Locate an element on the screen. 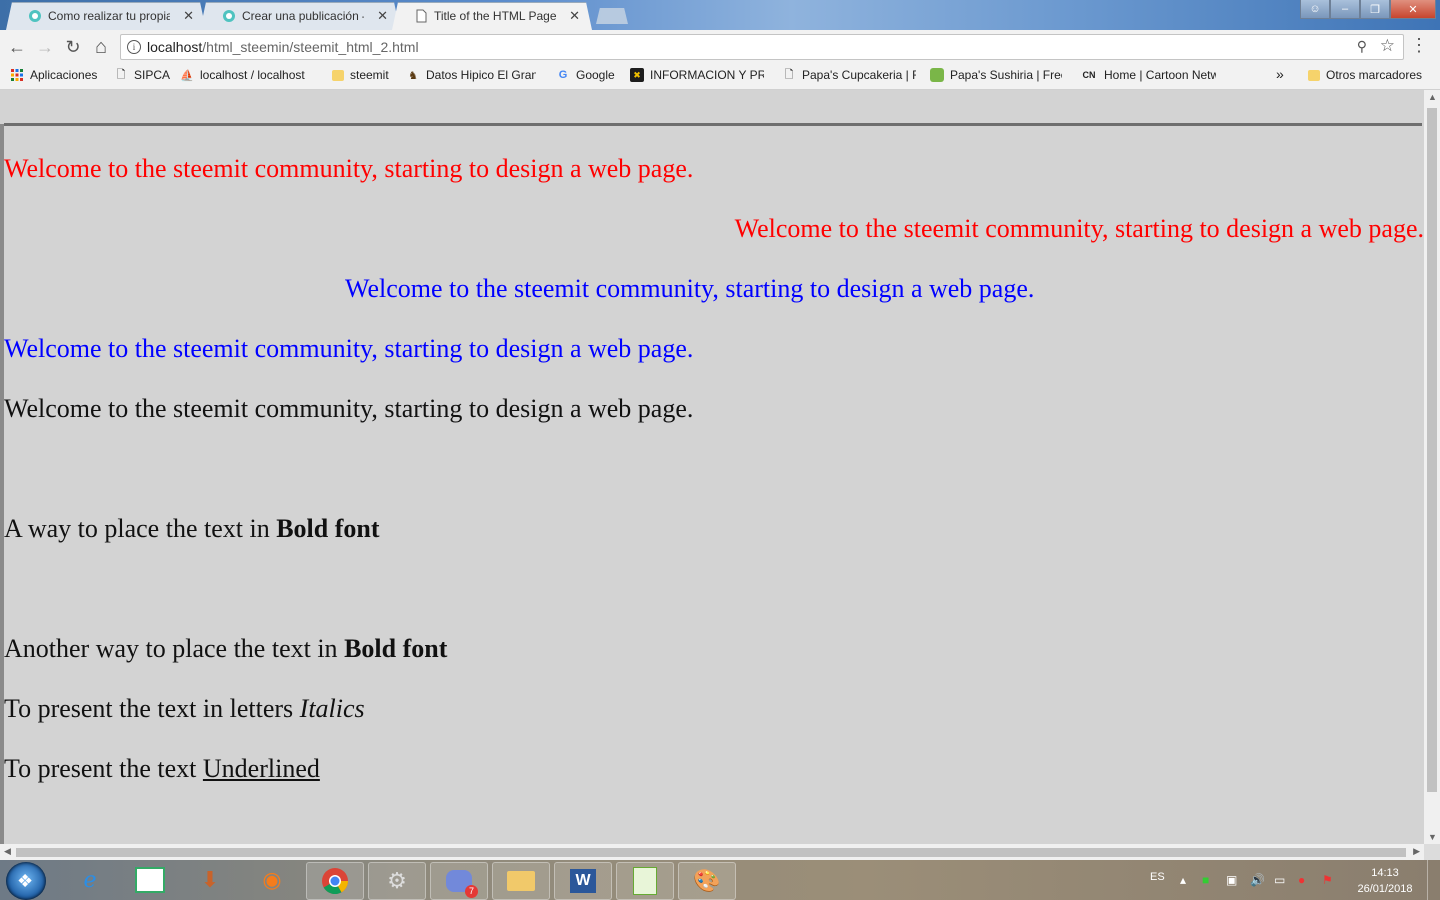  bold-text-line-1: A way to place the text in Bold font is located at coordinates (192, 529).